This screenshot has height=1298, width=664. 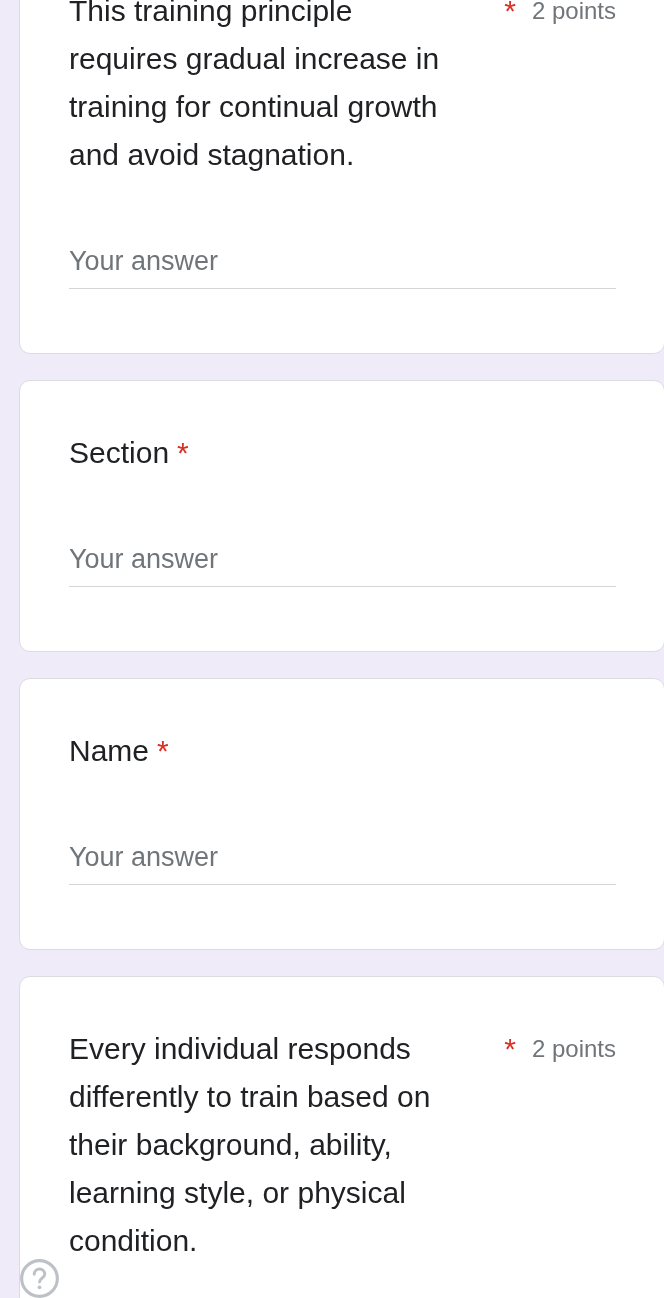 What do you see at coordinates (255, 86) in the screenshot?
I see `question-title: This training principle requires gradual increase in training for continual growth and avoid stagnation.` at bounding box center [255, 86].